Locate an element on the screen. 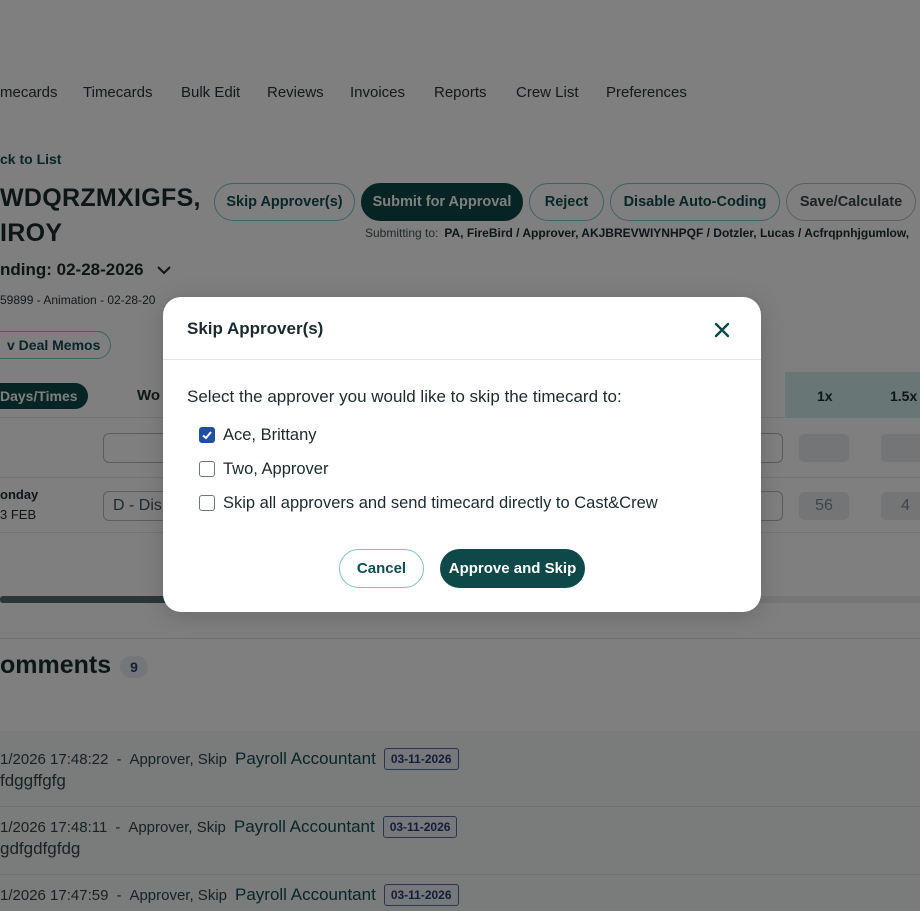 The width and height of the screenshot is (920, 911). approver-option-ace-brittany: Ace, Brittany is located at coordinates (258, 435).